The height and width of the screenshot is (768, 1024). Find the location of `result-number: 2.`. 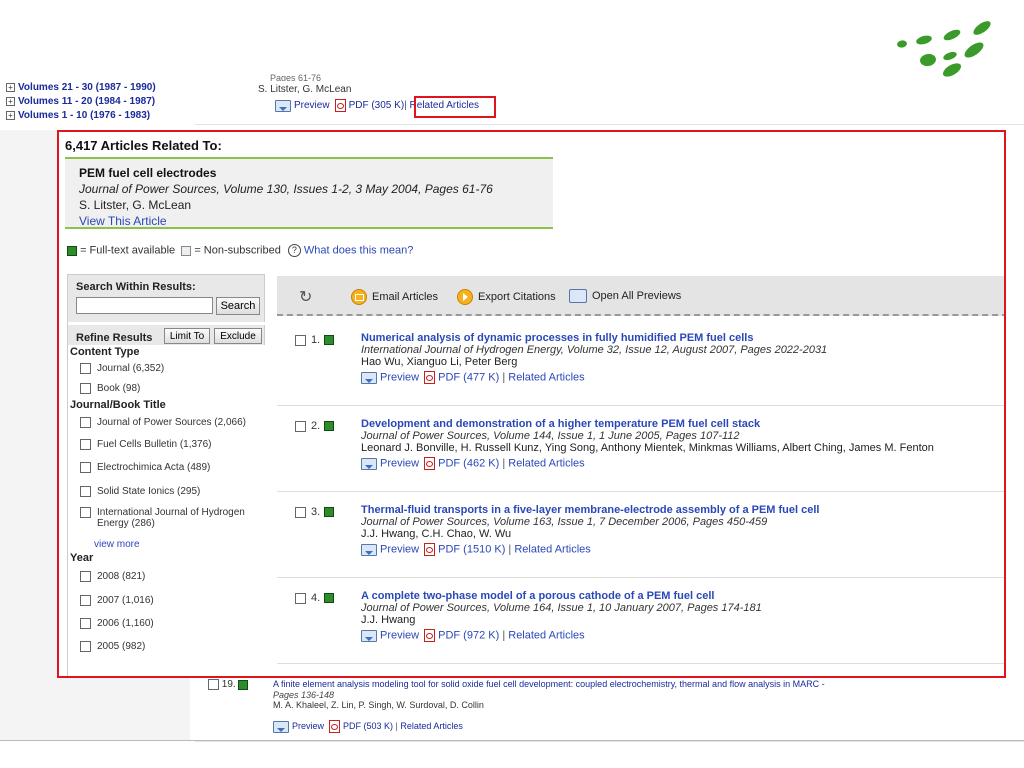

result-number: 2. is located at coordinates (315, 426).